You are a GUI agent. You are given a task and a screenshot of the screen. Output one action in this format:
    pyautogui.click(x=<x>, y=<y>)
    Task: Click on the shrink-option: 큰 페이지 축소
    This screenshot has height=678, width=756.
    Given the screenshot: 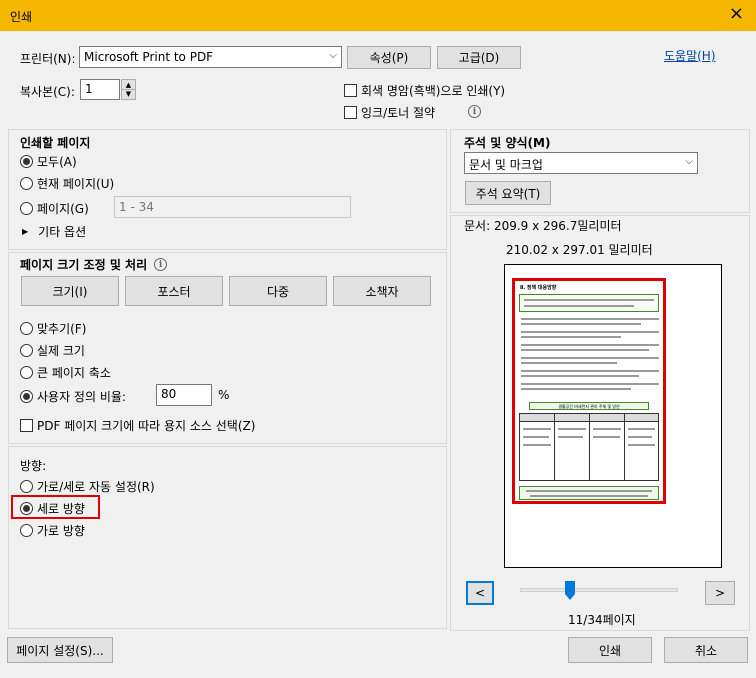 What is the action you would take?
    pyautogui.click(x=65, y=372)
    